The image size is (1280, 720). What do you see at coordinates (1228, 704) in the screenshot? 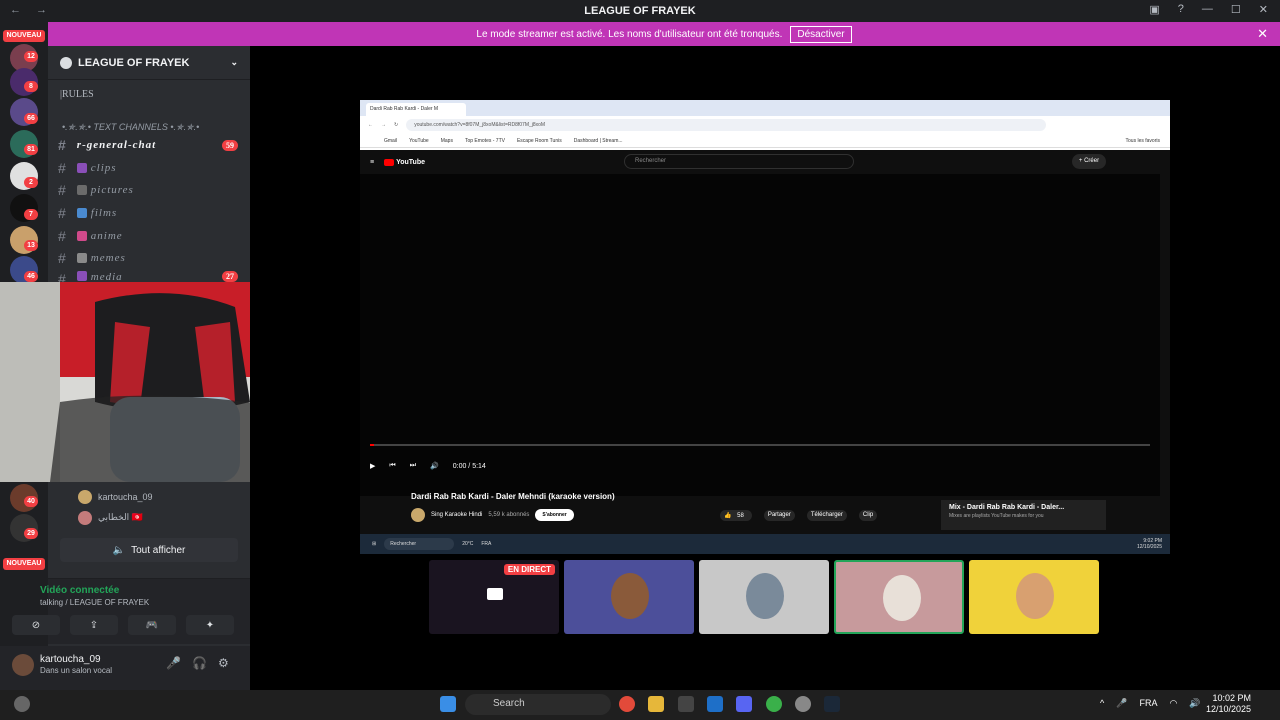
I see `taskbar-clock: 10:02 PM 12/10/2025` at bounding box center [1228, 704].